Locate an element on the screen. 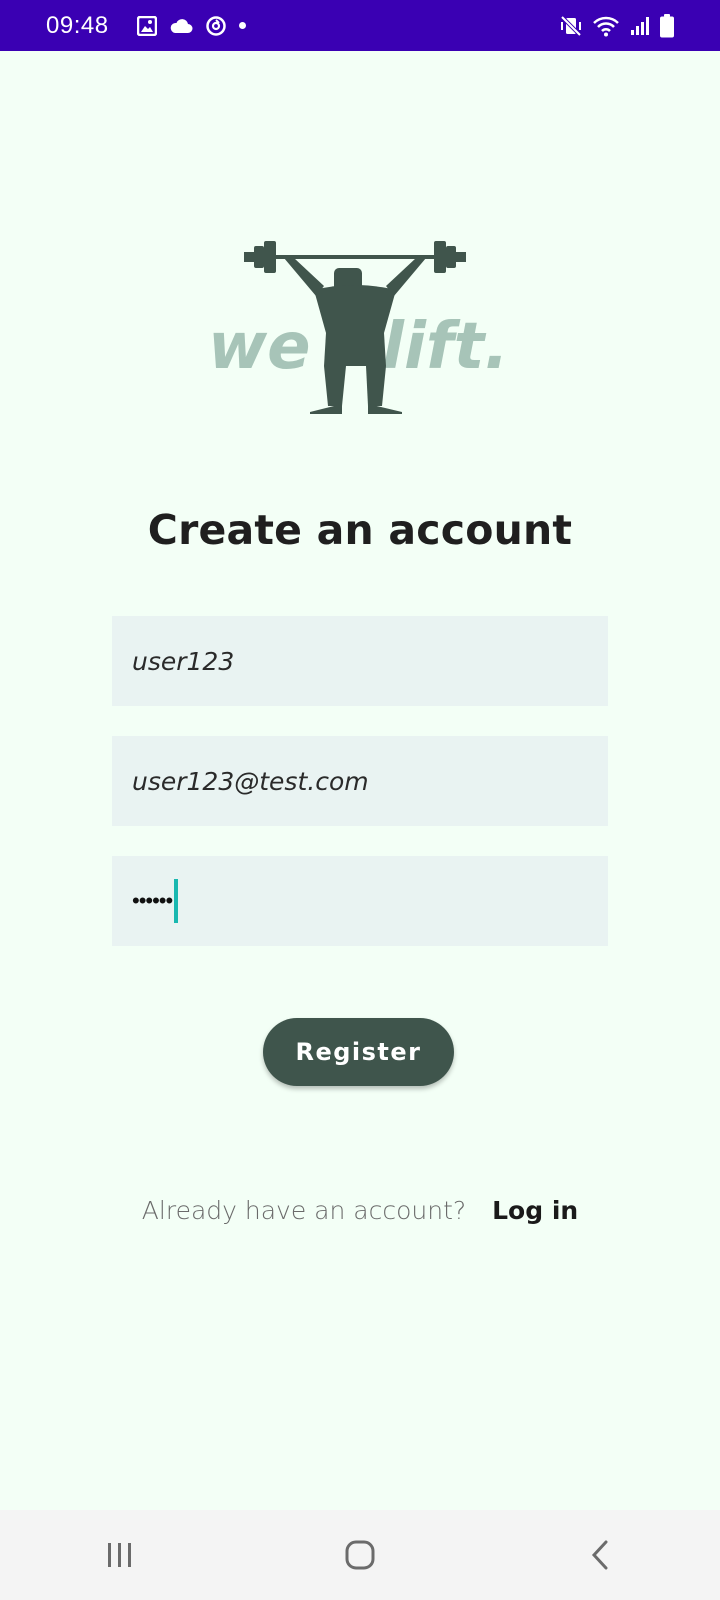 This screenshot has height=1600, width=720. username-value: user123 is located at coordinates (183, 661).